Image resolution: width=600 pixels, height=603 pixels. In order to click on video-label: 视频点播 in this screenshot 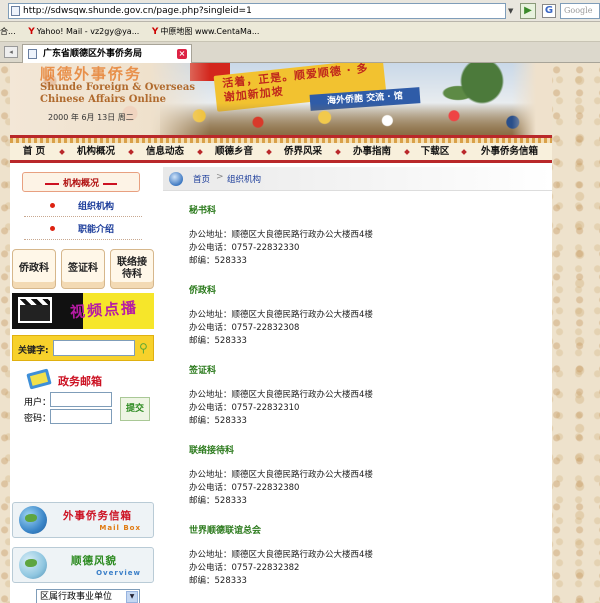, I will do `click(104, 310)`.